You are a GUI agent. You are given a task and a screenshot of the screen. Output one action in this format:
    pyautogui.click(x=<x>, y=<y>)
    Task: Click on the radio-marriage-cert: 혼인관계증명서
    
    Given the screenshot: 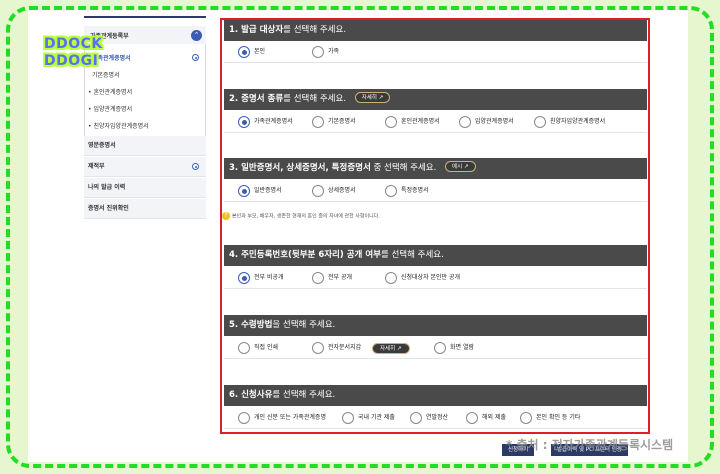 What is the action you would take?
    pyautogui.click(x=412, y=122)
    